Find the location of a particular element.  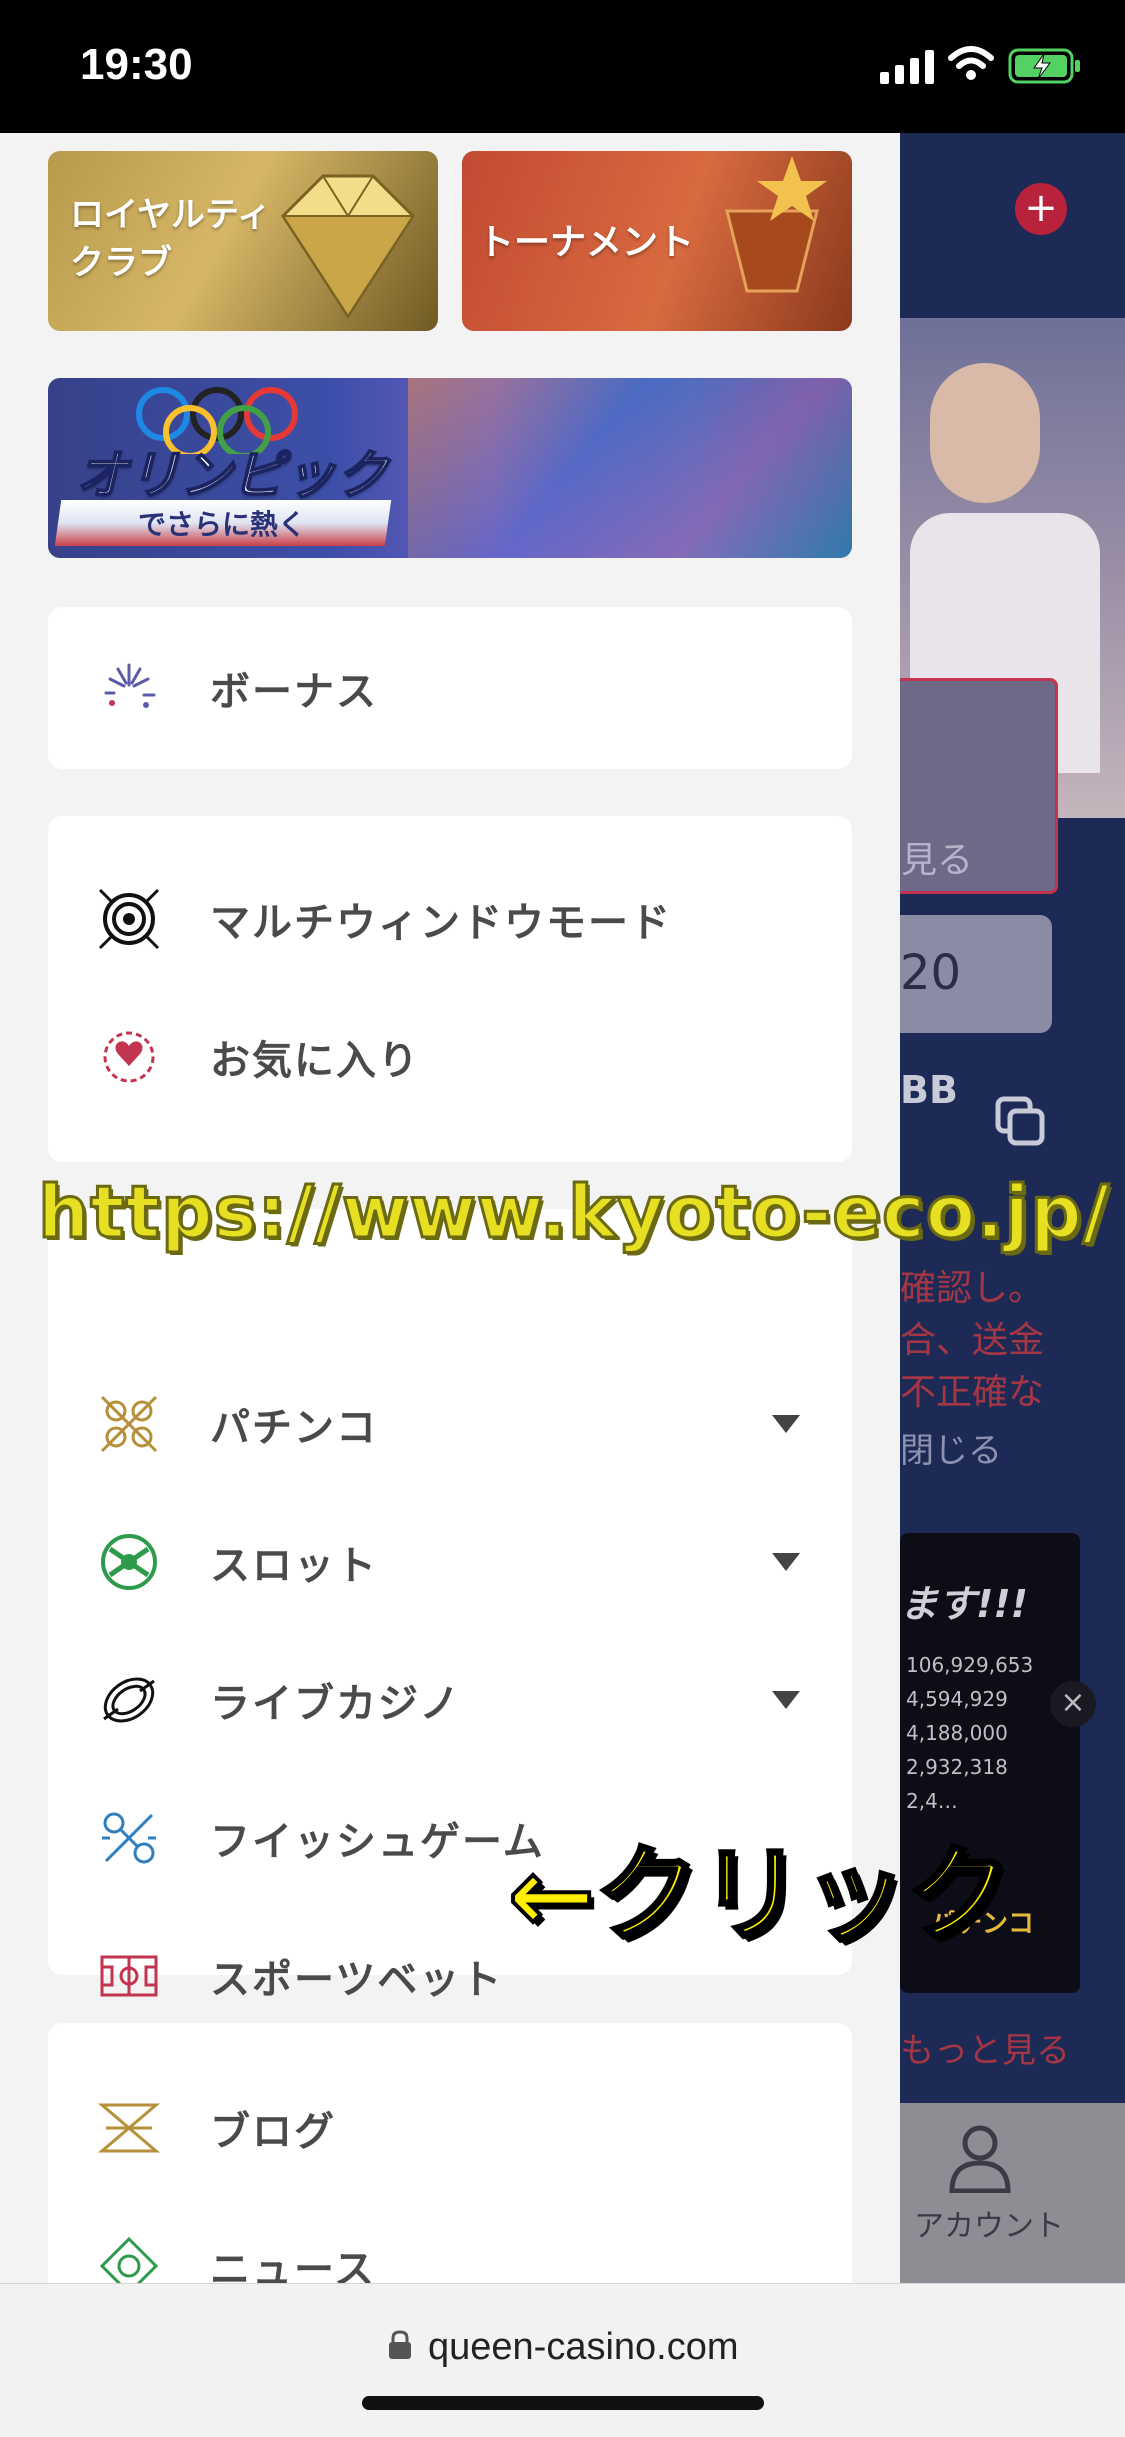

athletes-illustration is located at coordinates (630, 468).